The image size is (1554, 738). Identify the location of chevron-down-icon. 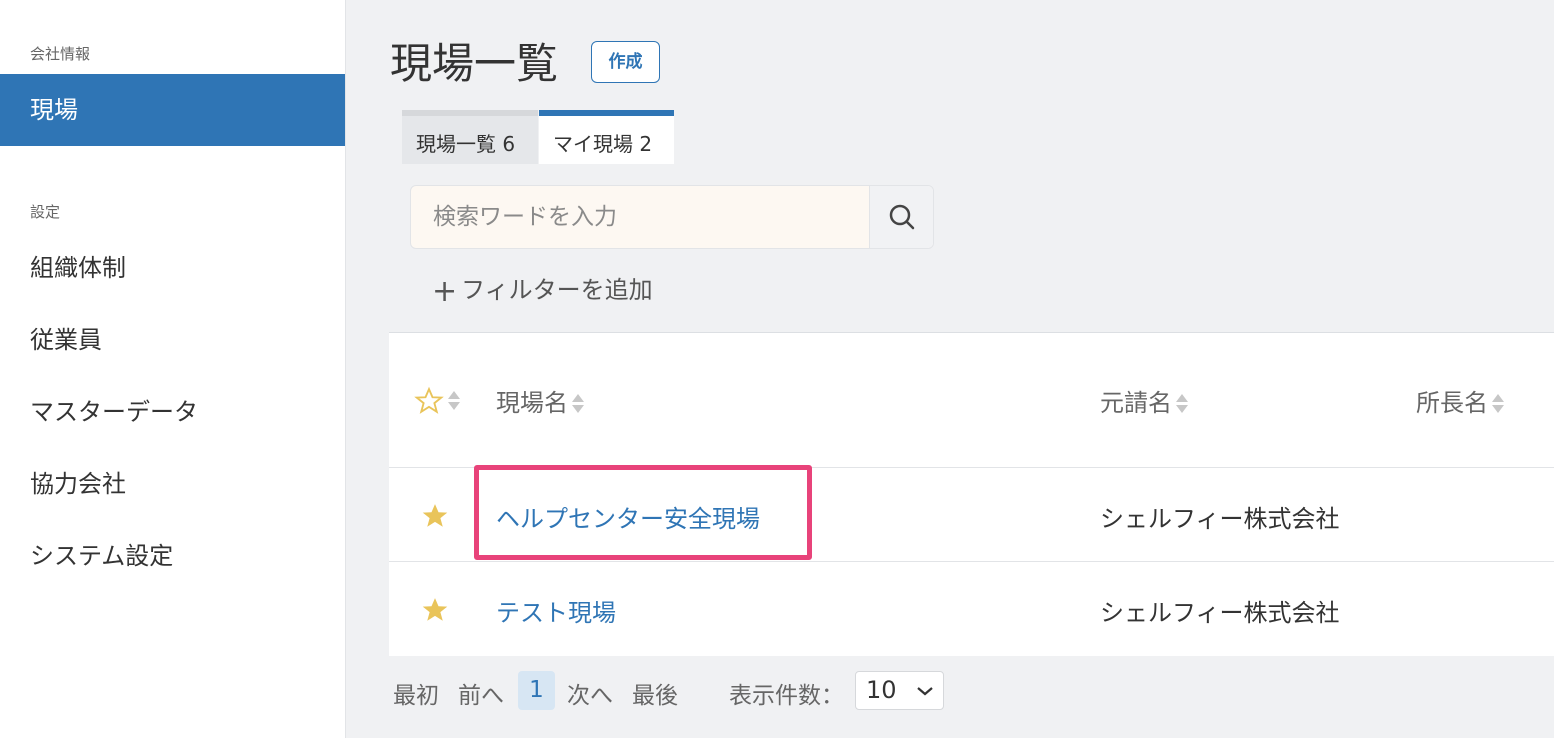
(925, 691).